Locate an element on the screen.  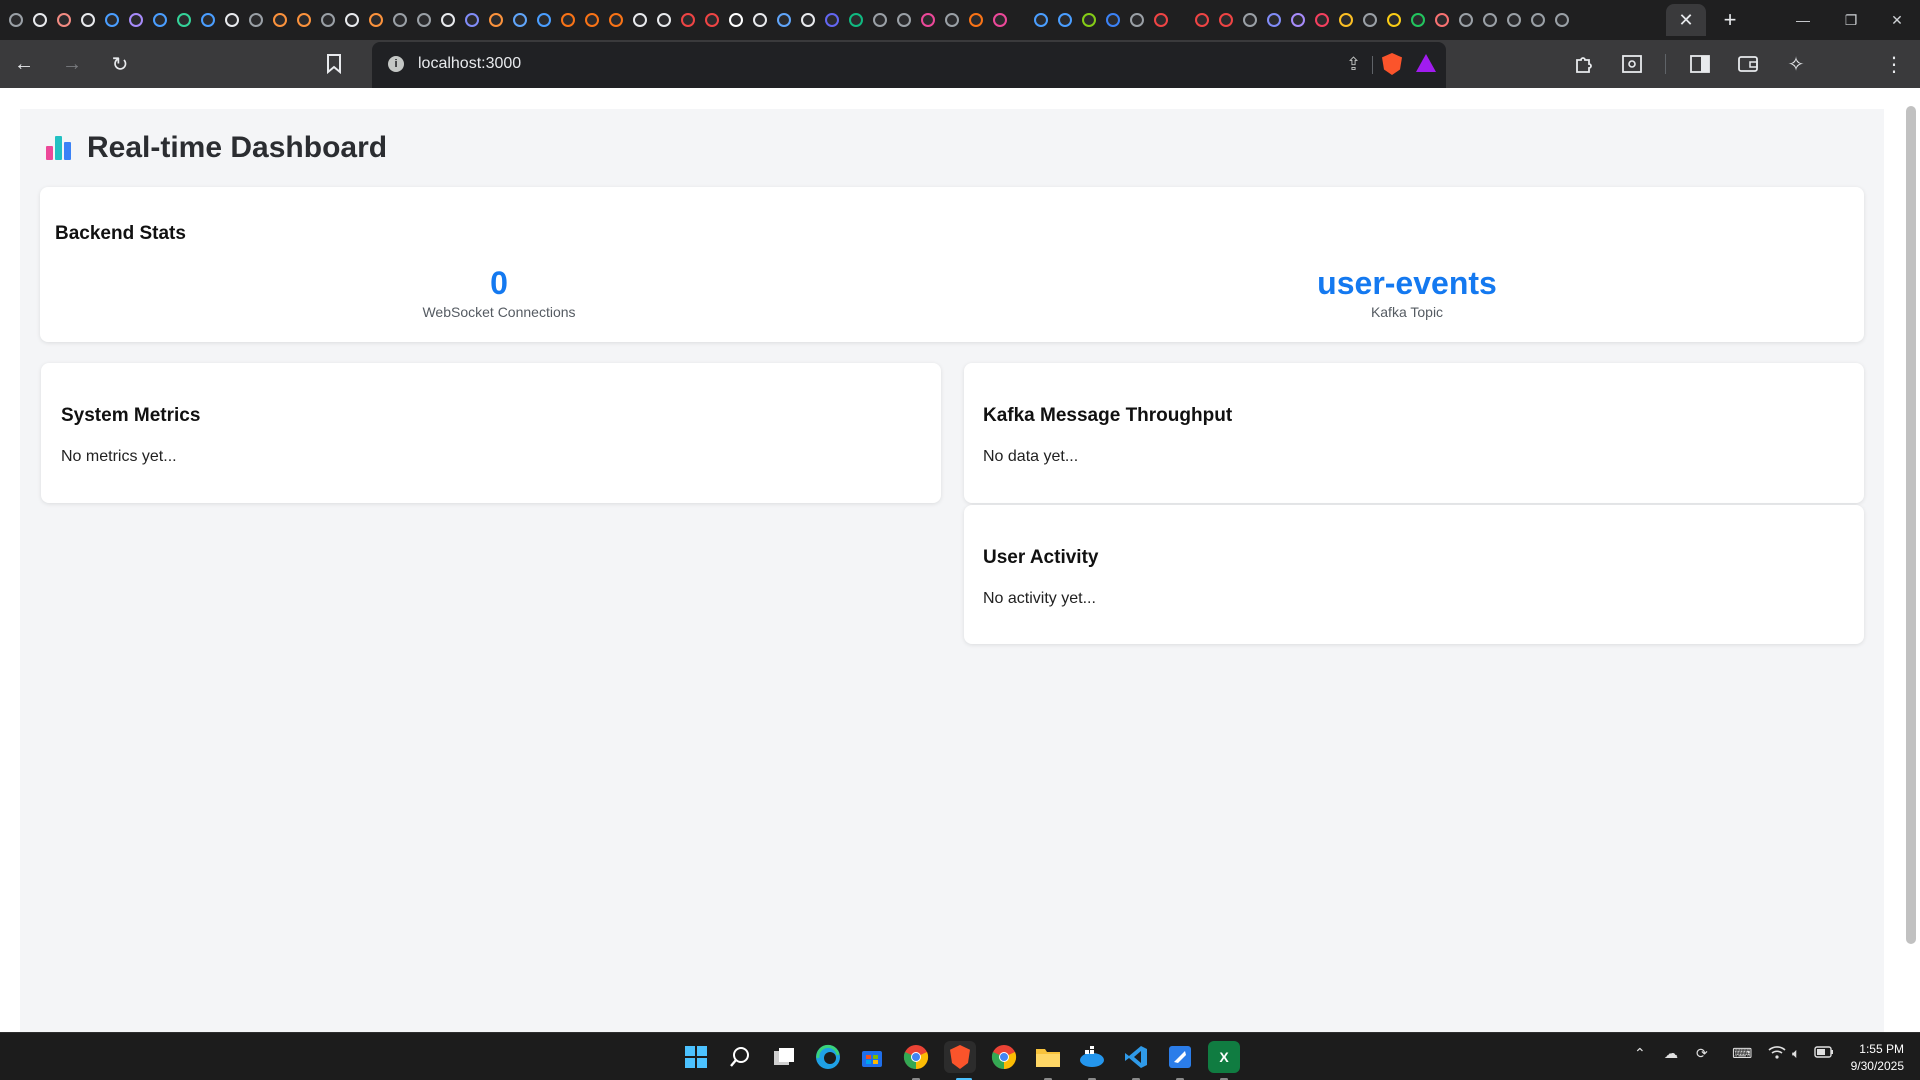
system-clock: 1:55 PM 9/30/2025 is located at coordinates (1874, 1058).